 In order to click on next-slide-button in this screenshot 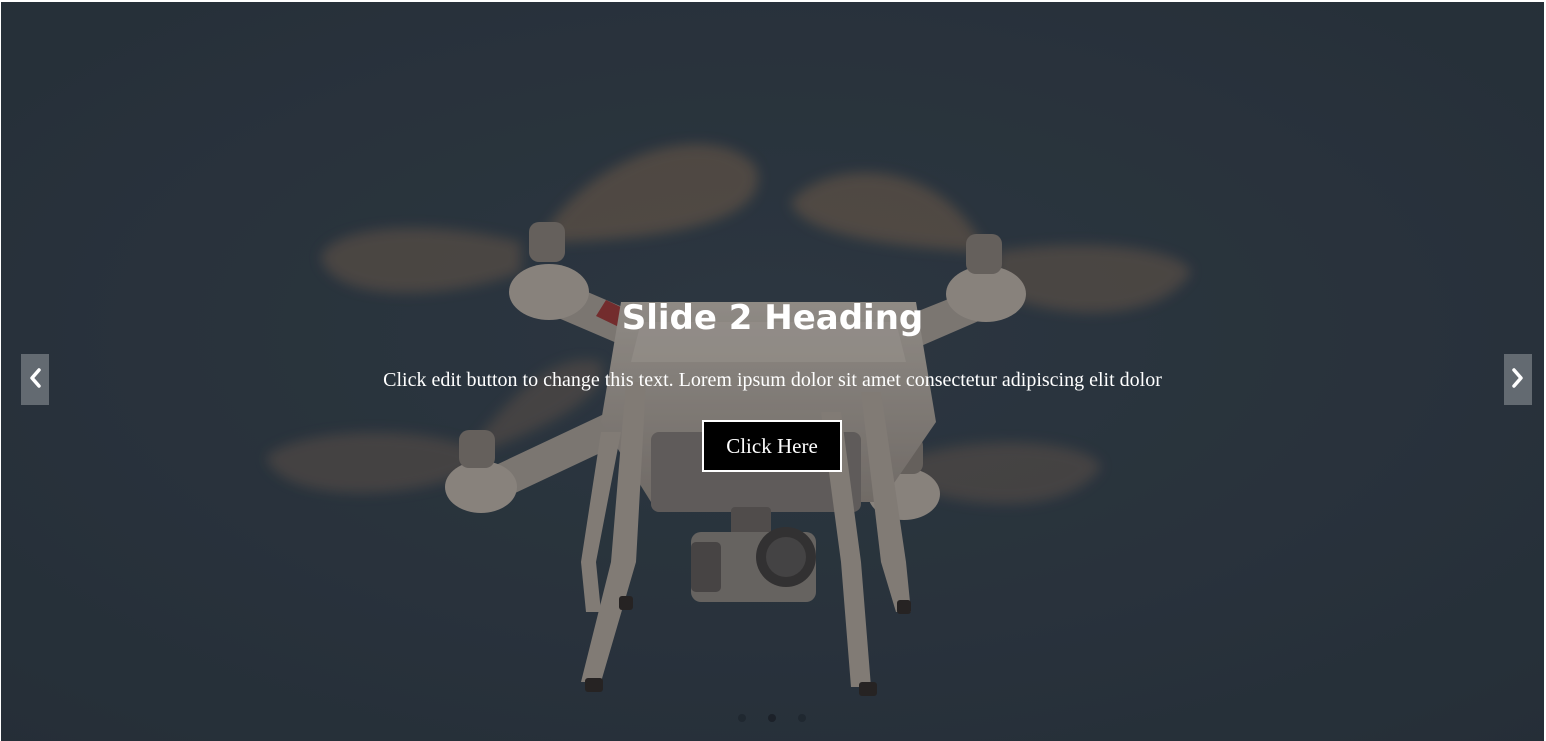, I will do `click(1518, 379)`.